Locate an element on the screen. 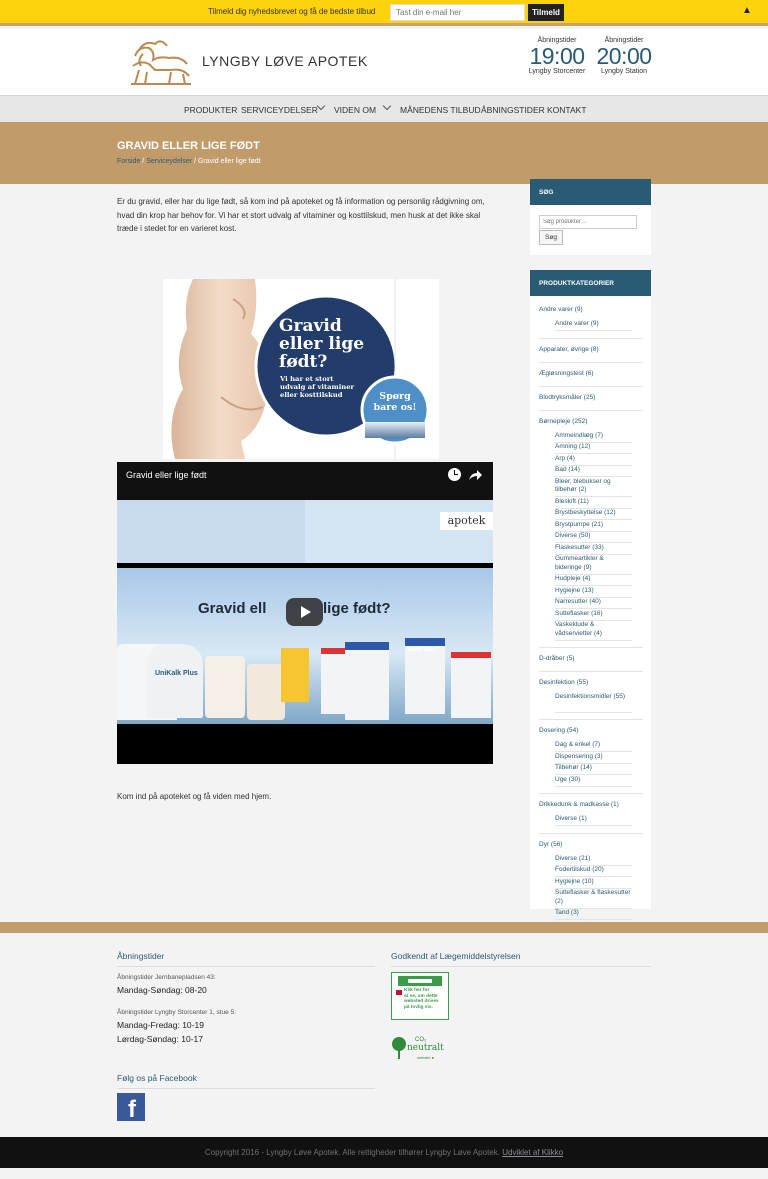 This screenshot has height=1179, width=768. footer-hours-heading: Åbningstider is located at coordinates (141, 956).